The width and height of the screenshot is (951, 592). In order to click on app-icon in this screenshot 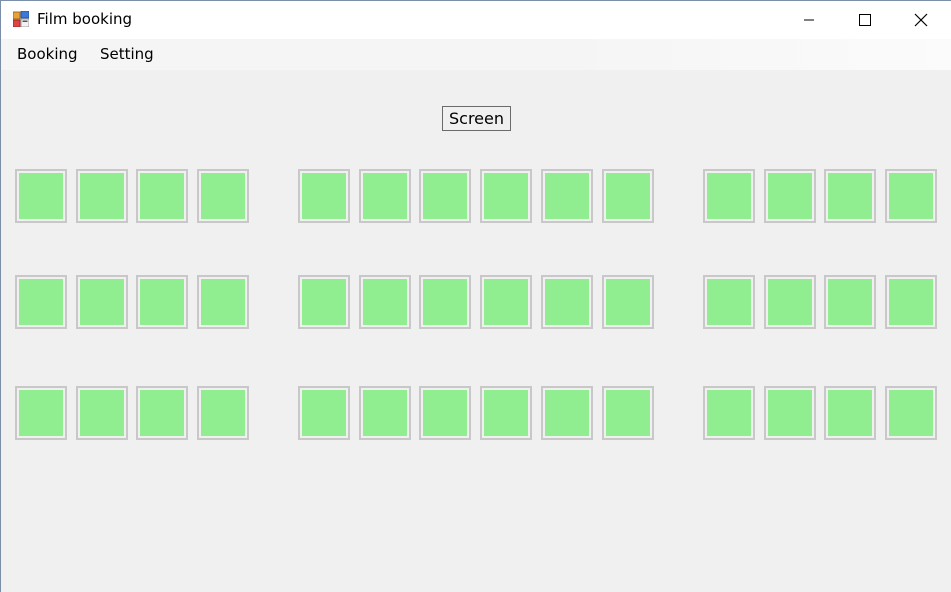, I will do `click(21, 19)`.